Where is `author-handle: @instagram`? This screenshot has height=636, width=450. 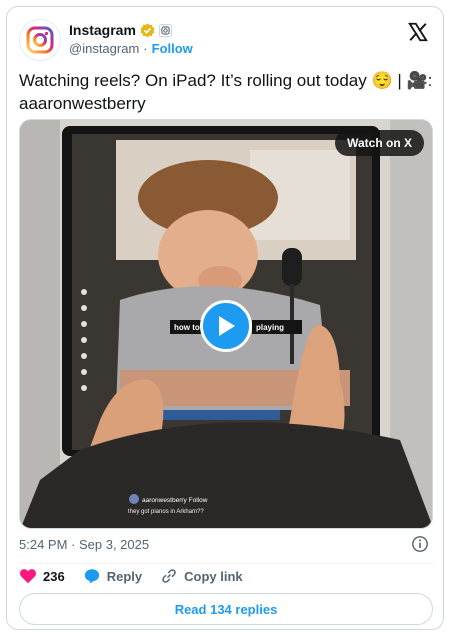
author-handle: @instagram is located at coordinates (104, 48).